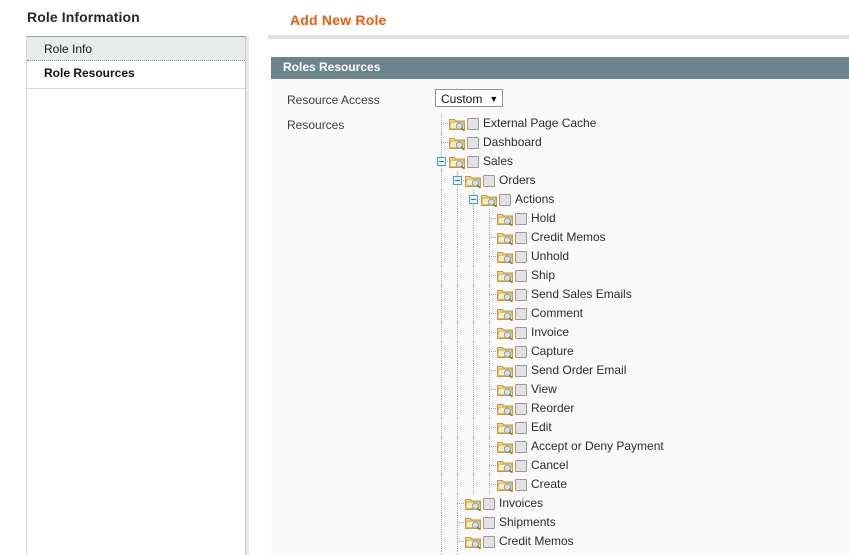  What do you see at coordinates (541, 427) in the screenshot?
I see `tree-node-label: Edit` at bounding box center [541, 427].